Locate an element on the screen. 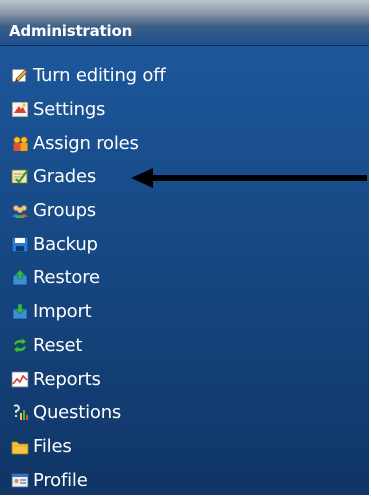  block-title: Administration is located at coordinates (71, 31).